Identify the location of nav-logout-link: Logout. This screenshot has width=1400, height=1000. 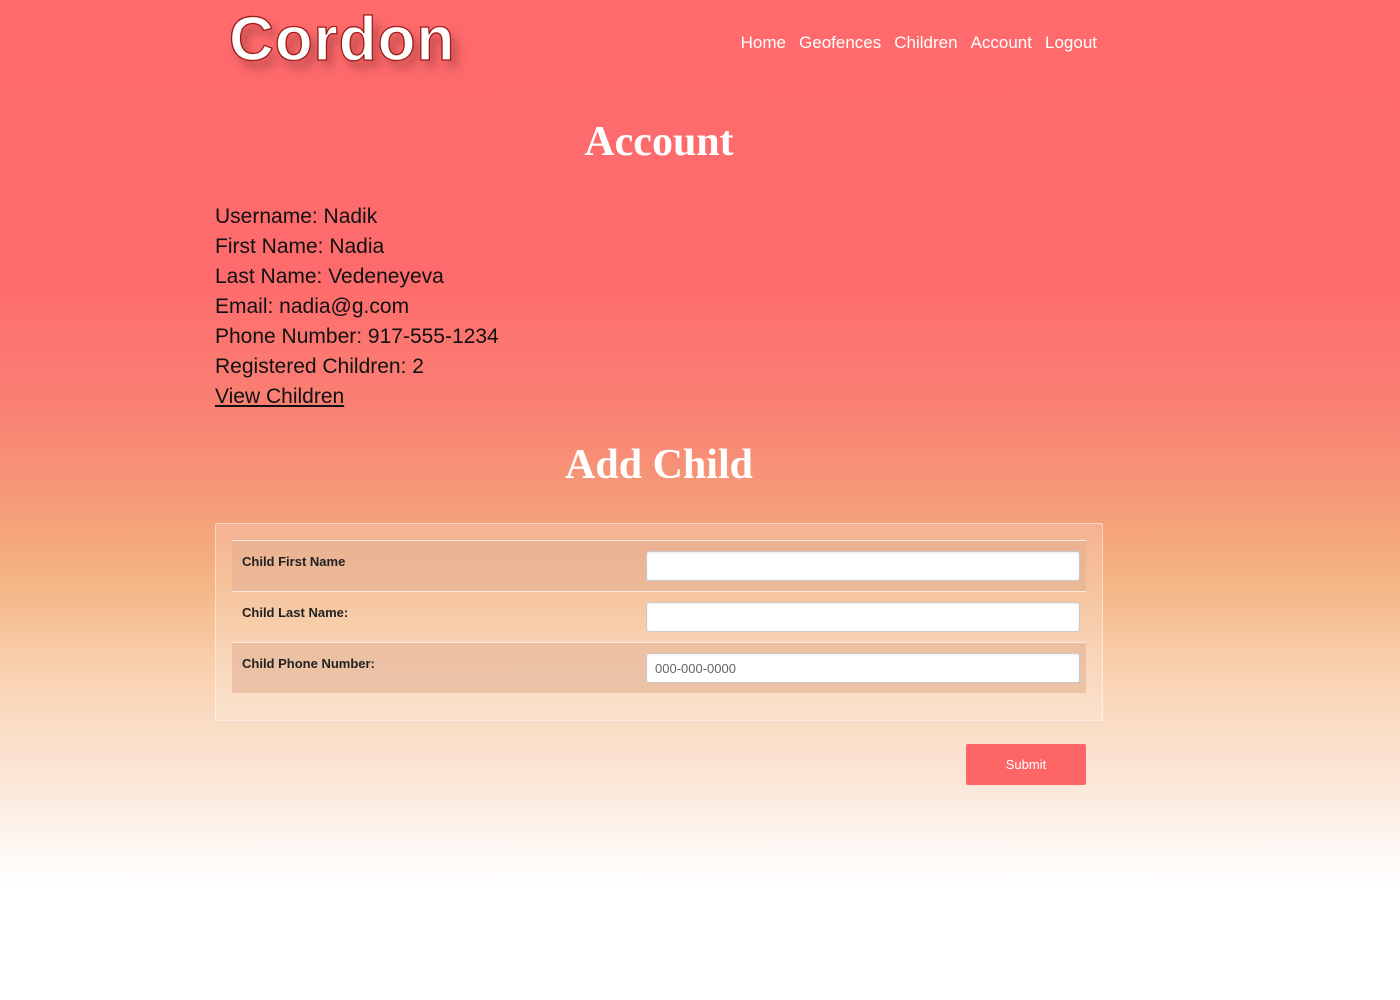
(1071, 43).